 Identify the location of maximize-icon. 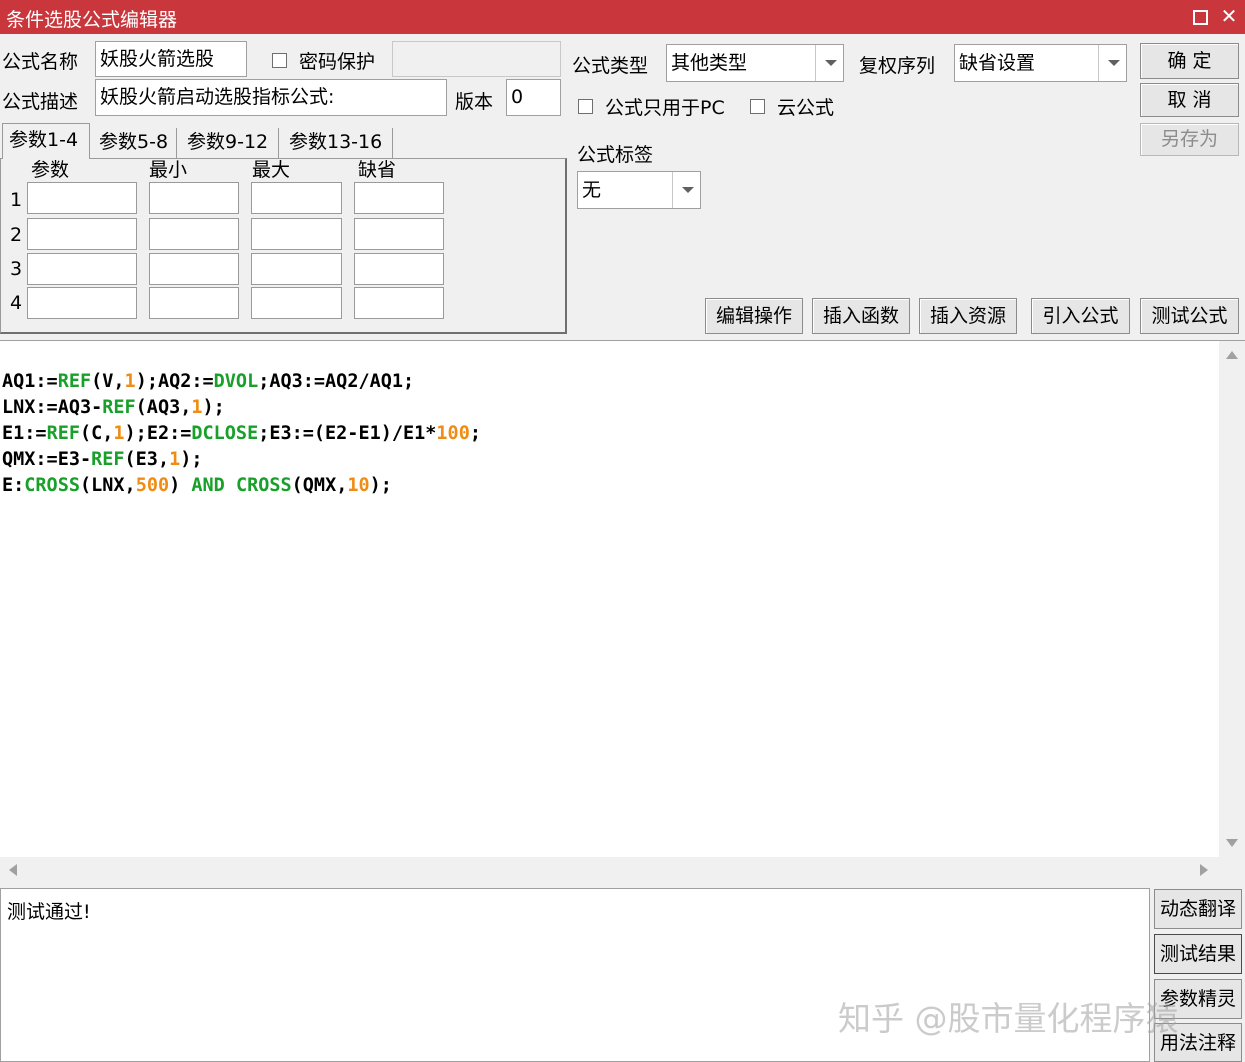
(1200, 16).